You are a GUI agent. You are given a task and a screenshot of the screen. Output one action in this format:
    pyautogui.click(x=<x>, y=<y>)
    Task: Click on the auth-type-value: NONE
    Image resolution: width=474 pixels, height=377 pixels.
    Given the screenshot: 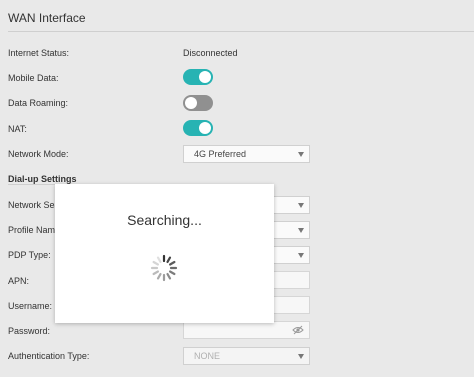 What is the action you would take?
    pyautogui.click(x=207, y=356)
    